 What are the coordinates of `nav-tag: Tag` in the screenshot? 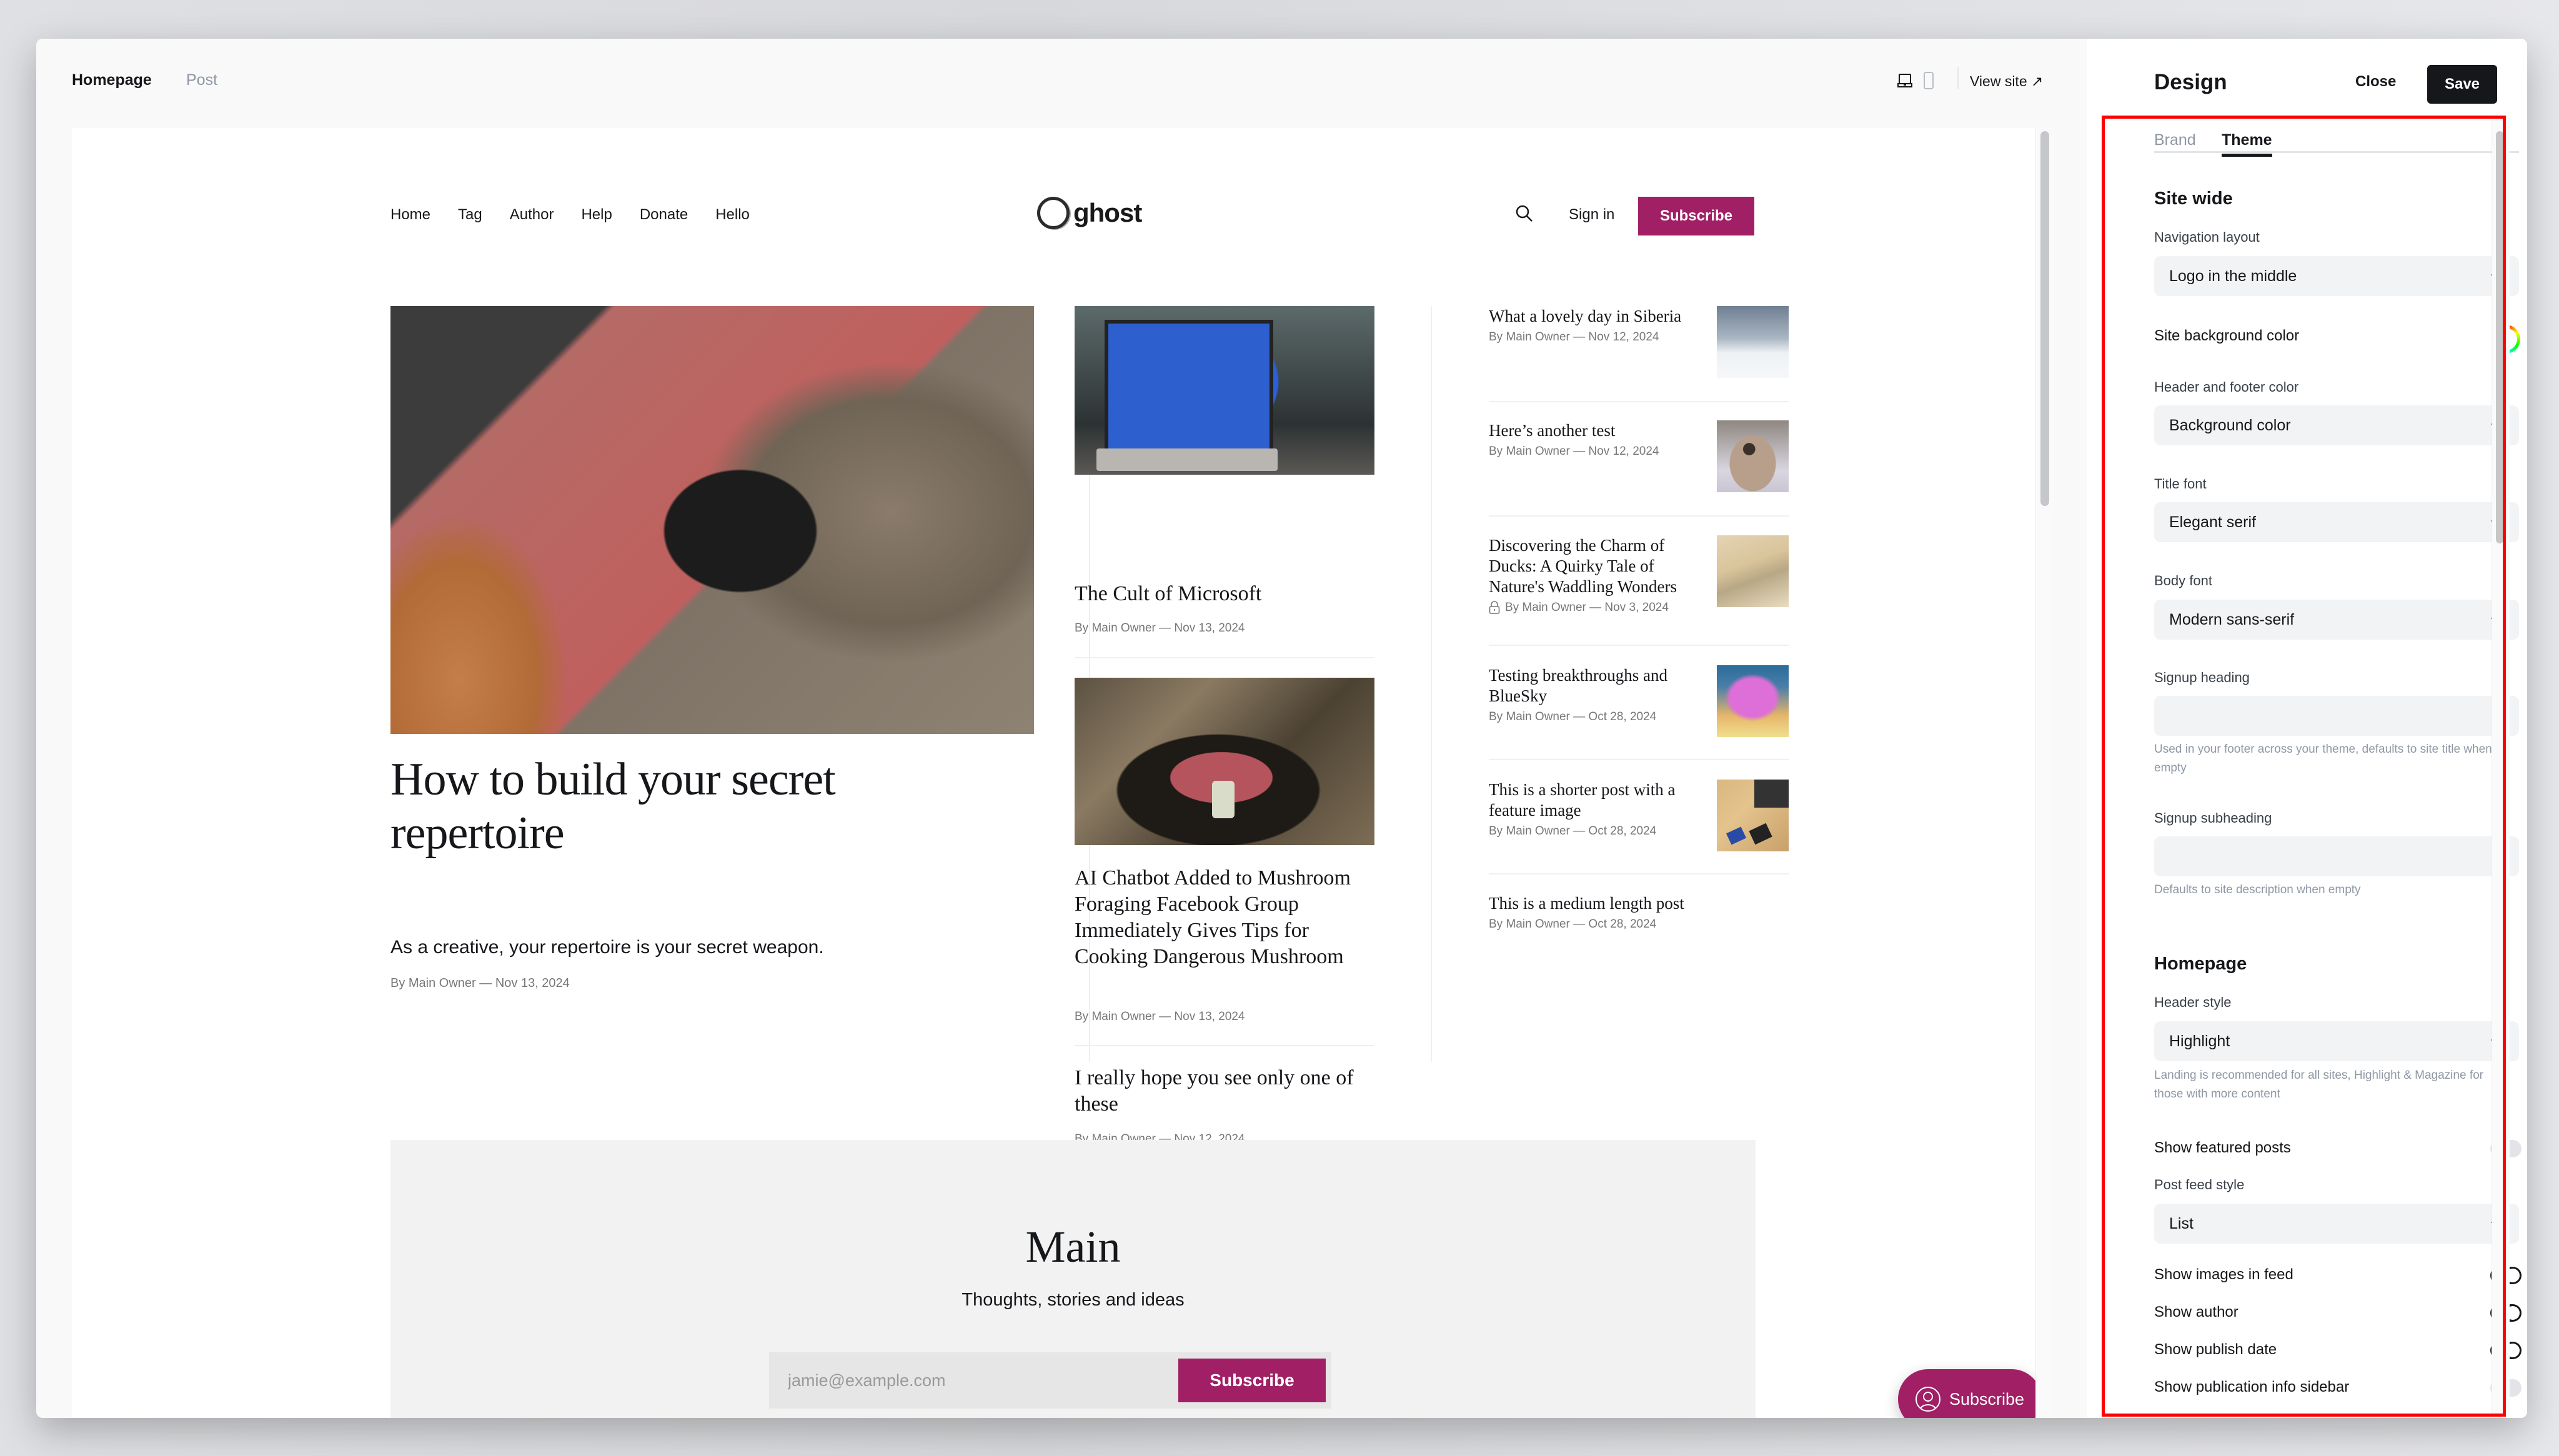 It's located at (470, 215).